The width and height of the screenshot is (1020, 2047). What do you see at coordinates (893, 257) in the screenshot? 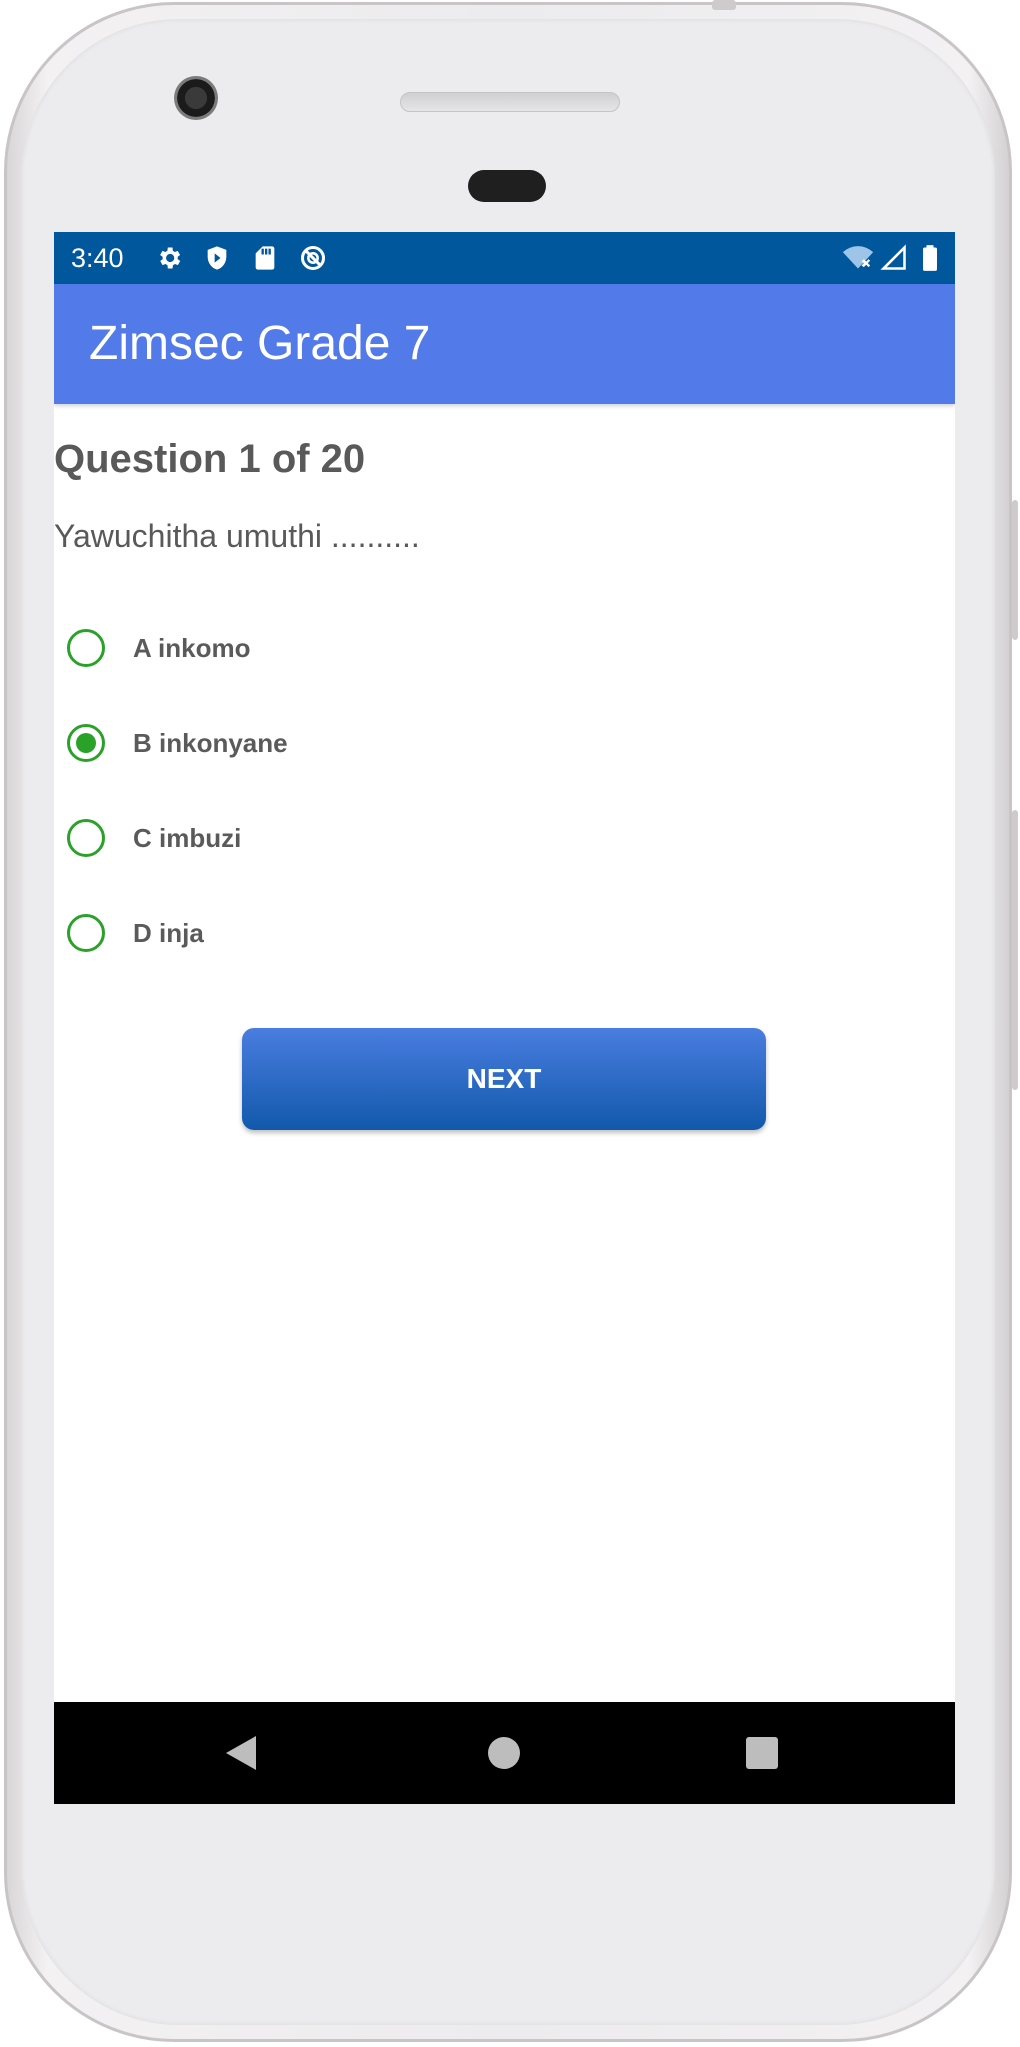
I see `signal-icon` at bounding box center [893, 257].